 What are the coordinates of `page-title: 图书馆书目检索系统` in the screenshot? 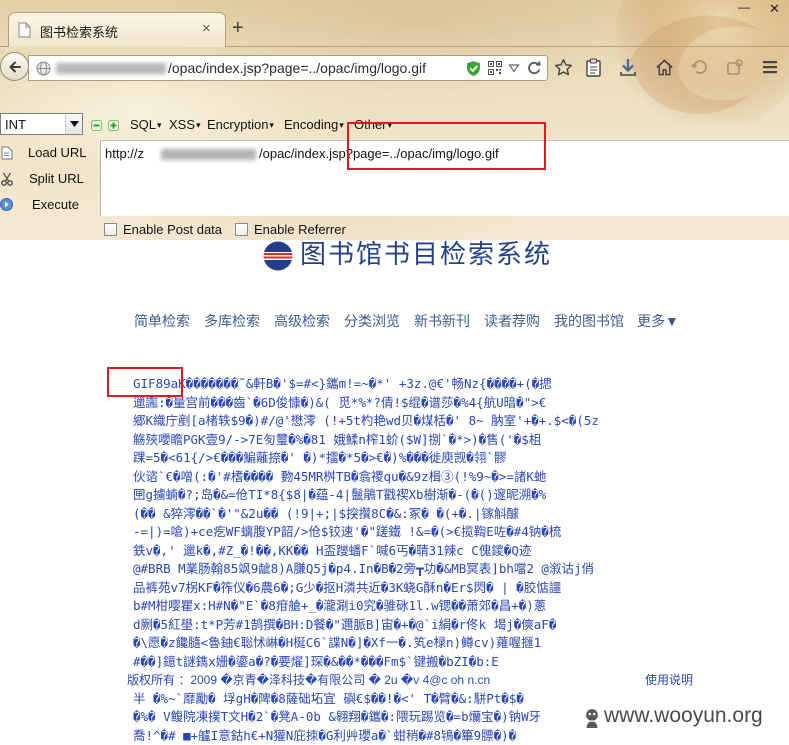 It's located at (426, 255).